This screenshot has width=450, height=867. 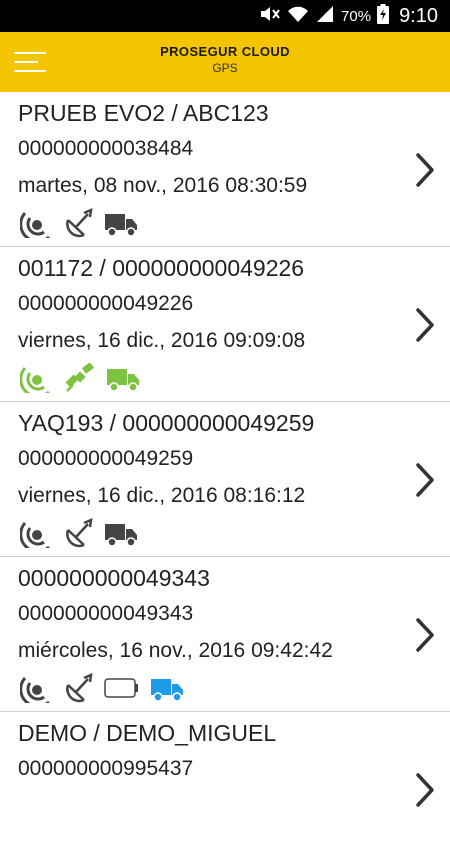 I want to click on status-icons: 70% 9:10, so click(x=348, y=16).